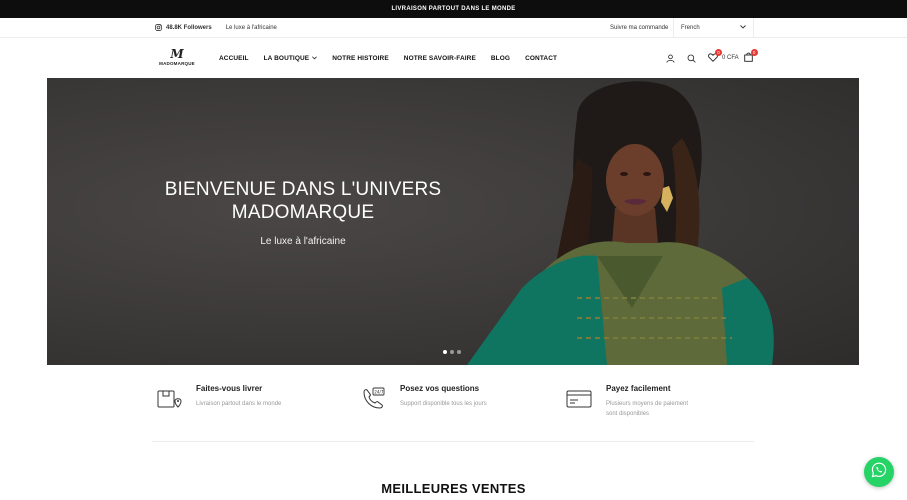 This screenshot has height=500, width=907. Describe the element at coordinates (443, 404) in the screenshot. I see `feature-desc: Support disponible tous les jours` at that location.